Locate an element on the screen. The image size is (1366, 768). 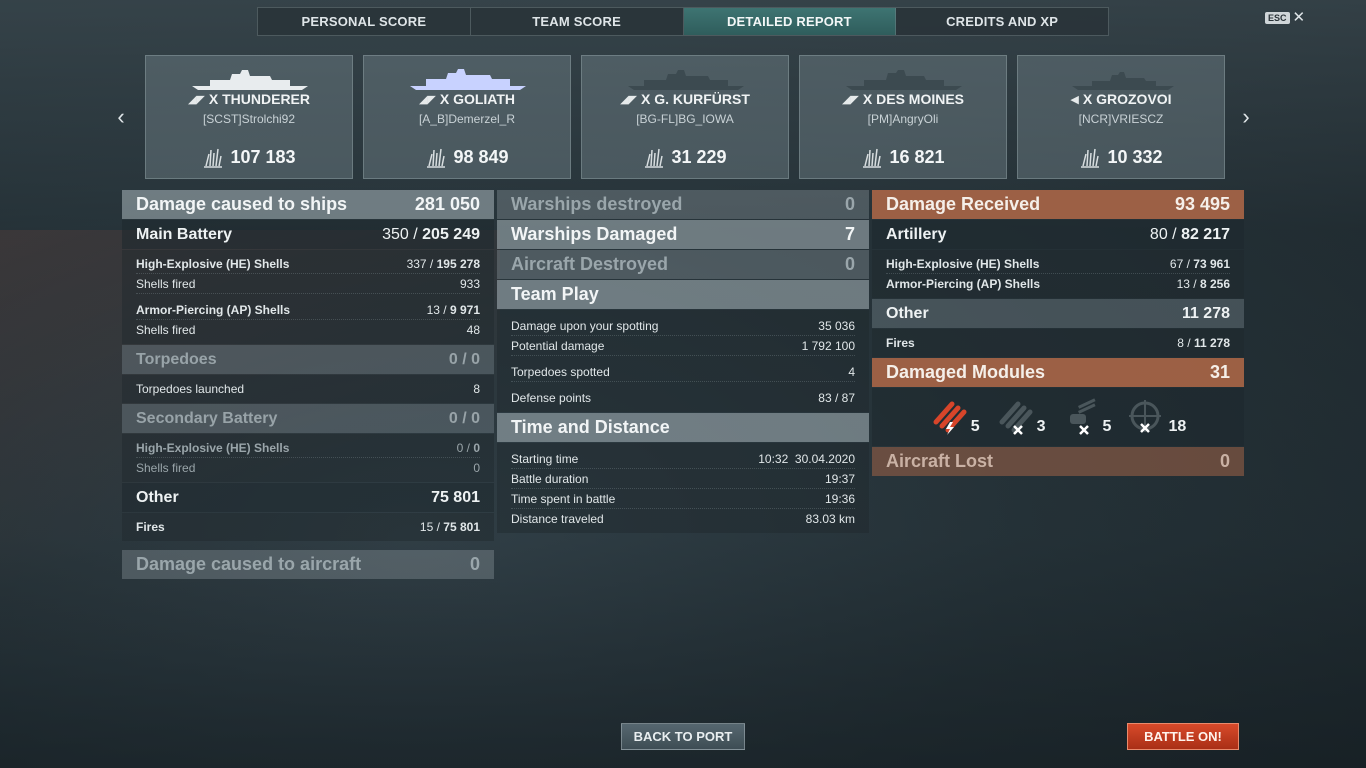
module-item: 18 is located at coordinates (1156, 417).